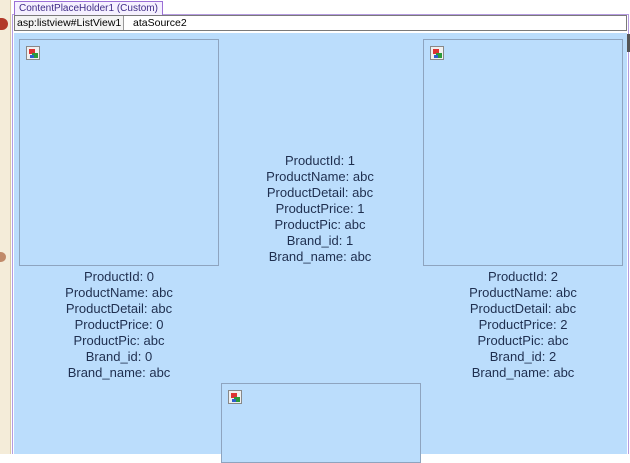 This screenshot has height=463, width=630. I want to click on listview-header-bar: asp:listview#ListView1 ataSource2, so click(320, 23).